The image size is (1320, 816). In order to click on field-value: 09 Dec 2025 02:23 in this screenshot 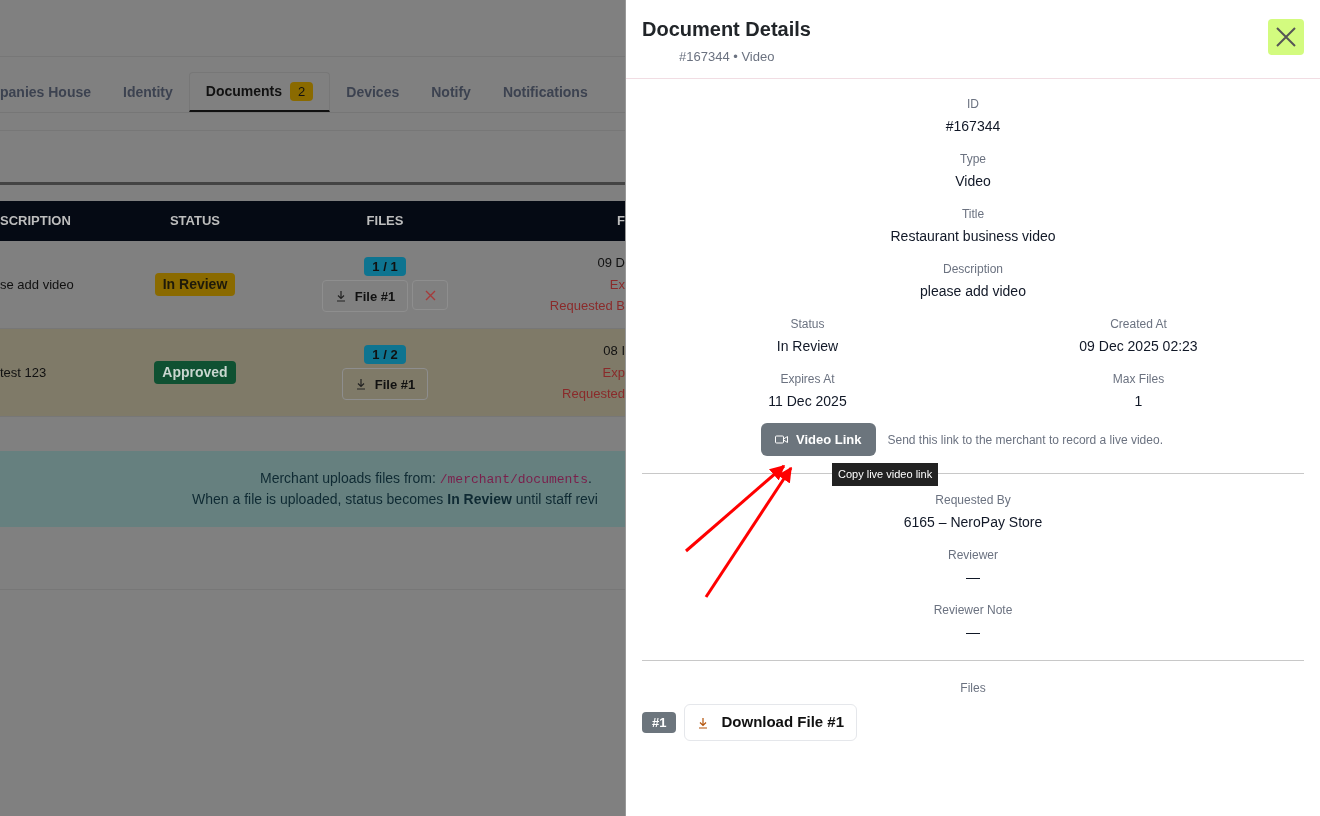, I will do `click(1138, 346)`.